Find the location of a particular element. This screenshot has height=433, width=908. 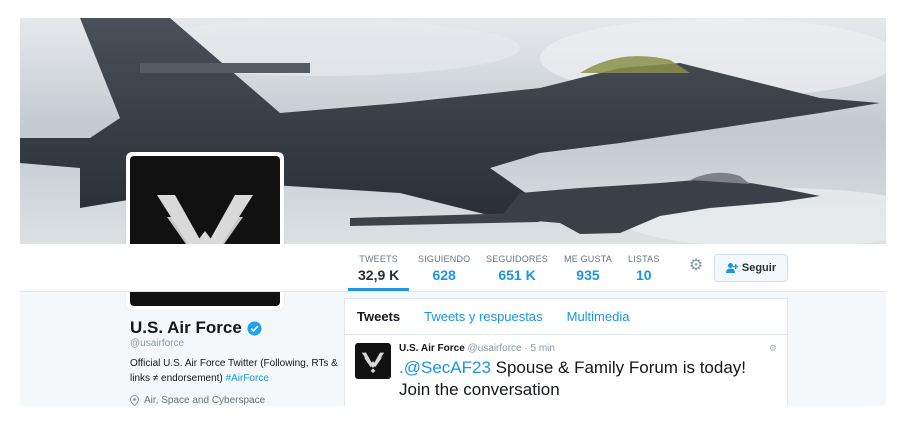

stat-value: 628 is located at coordinates (444, 275).